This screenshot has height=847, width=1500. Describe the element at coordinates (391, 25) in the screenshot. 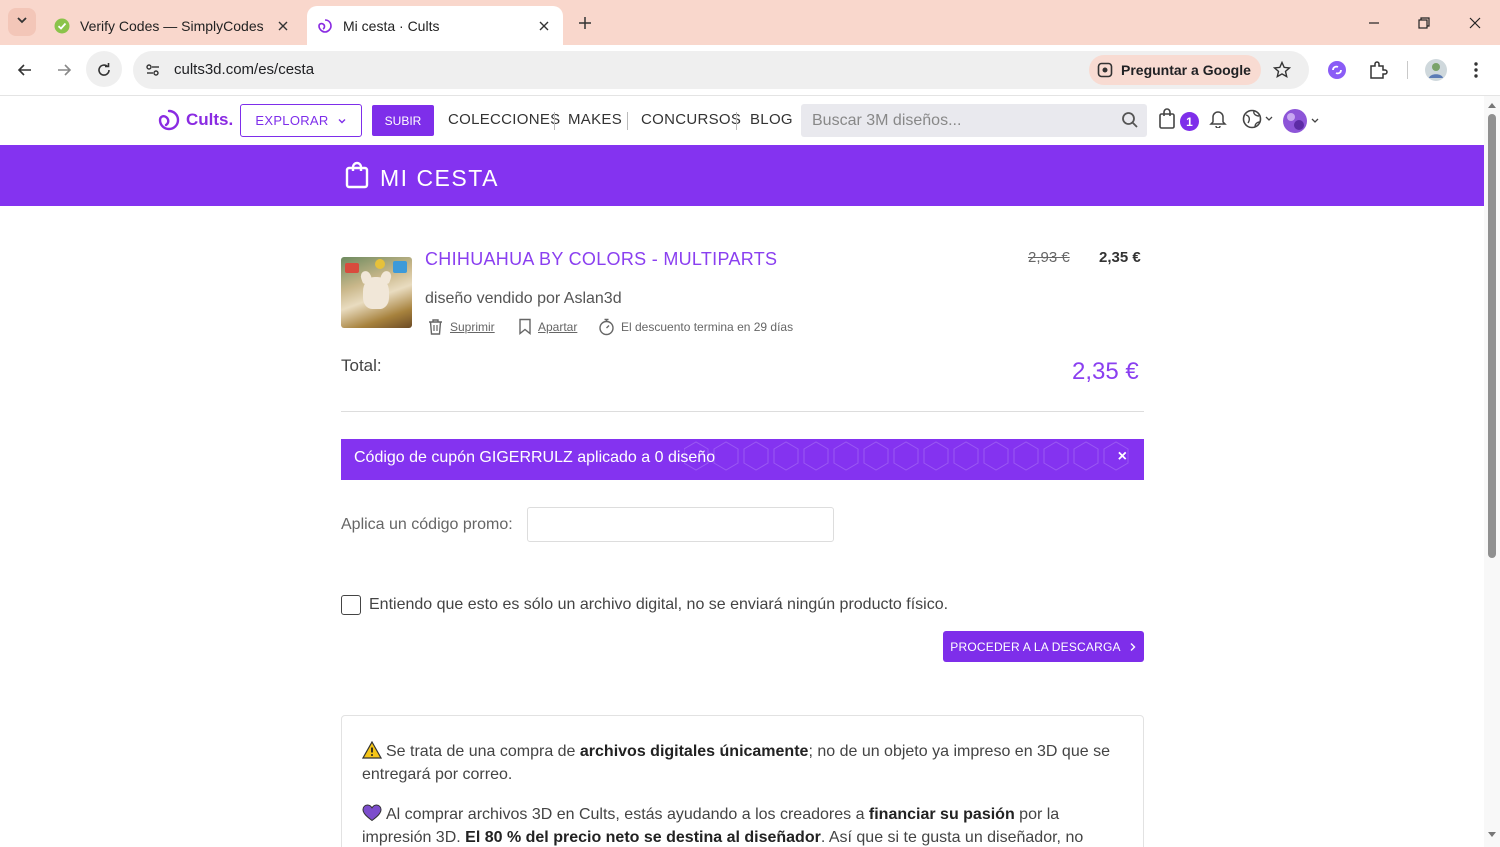

I see `tab-title: Mi cesta · Cults` at that location.